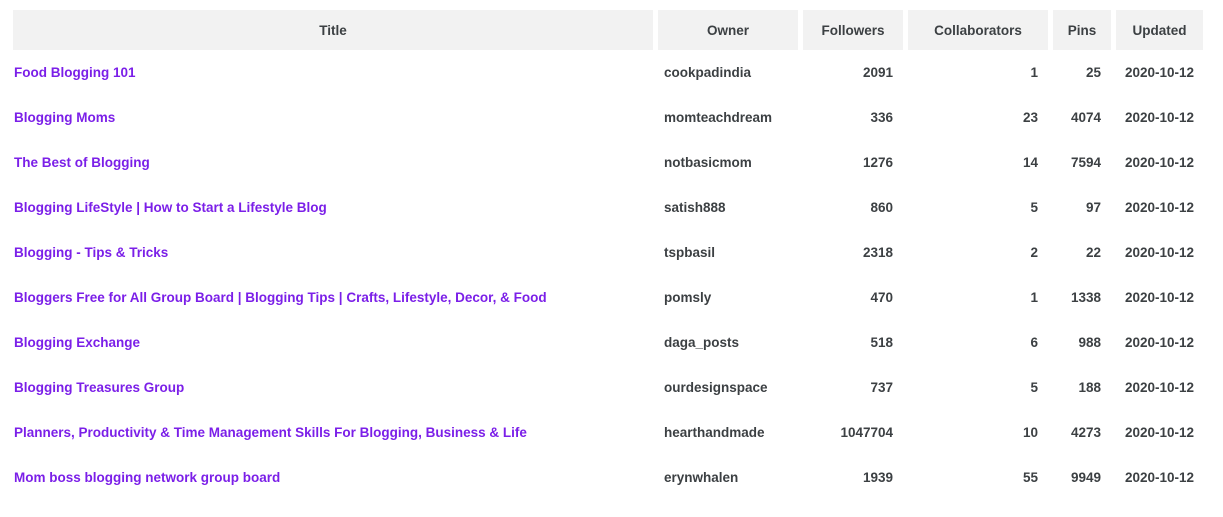 The height and width of the screenshot is (517, 1223). What do you see at coordinates (82, 162) in the screenshot?
I see `board-title-link: The Best of Blogging` at bounding box center [82, 162].